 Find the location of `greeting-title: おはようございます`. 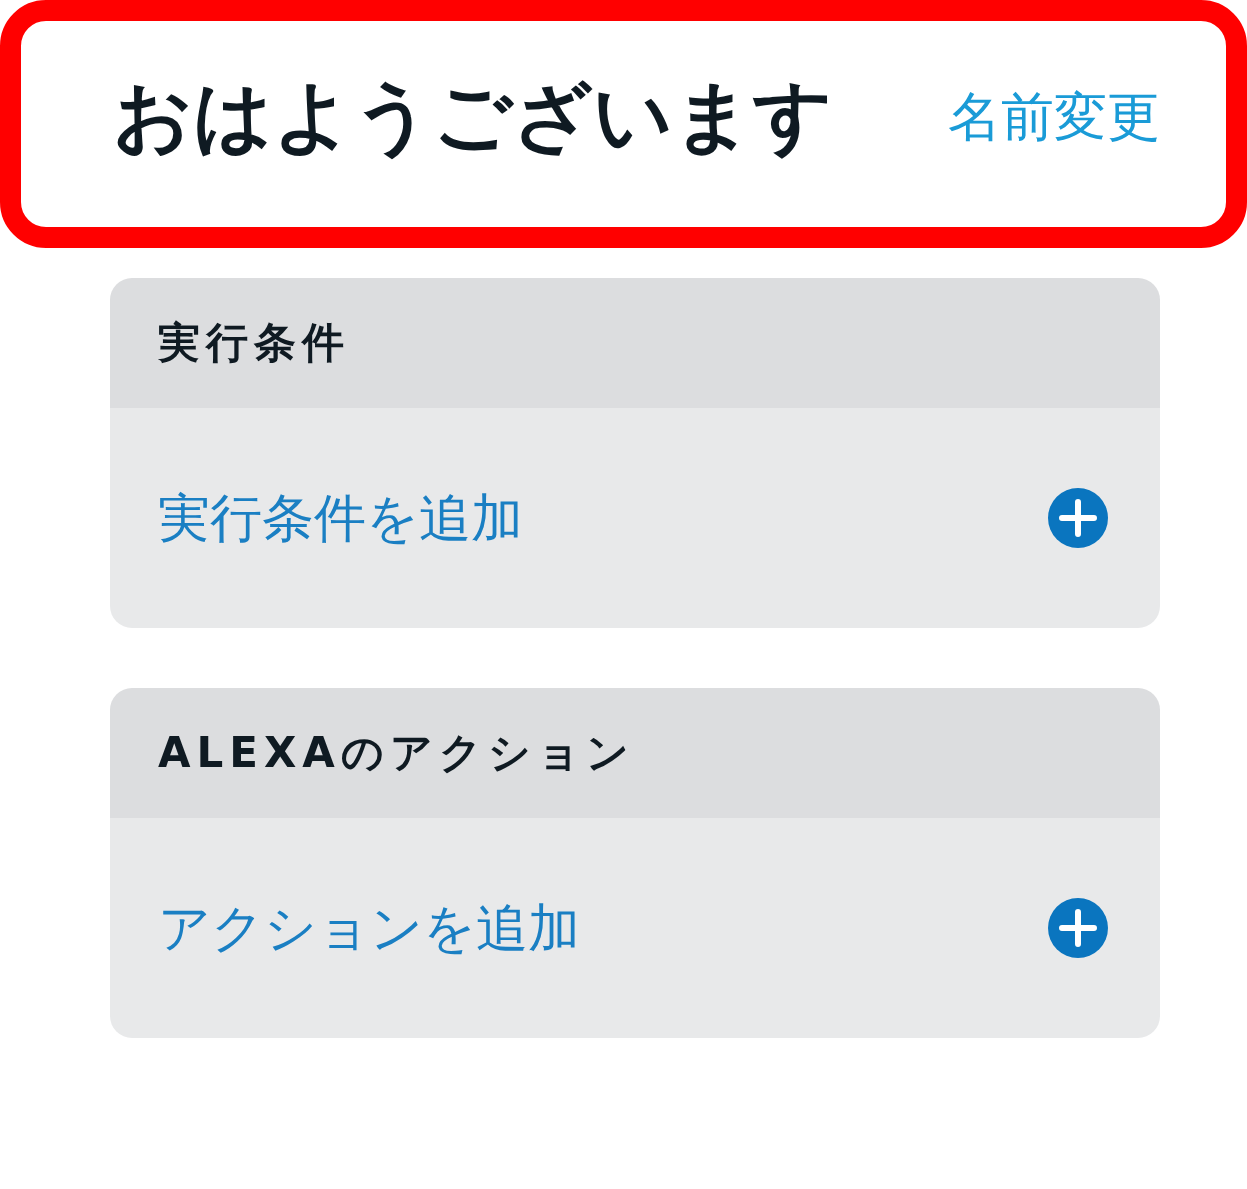

greeting-title: おはようございます is located at coordinates (473, 117).